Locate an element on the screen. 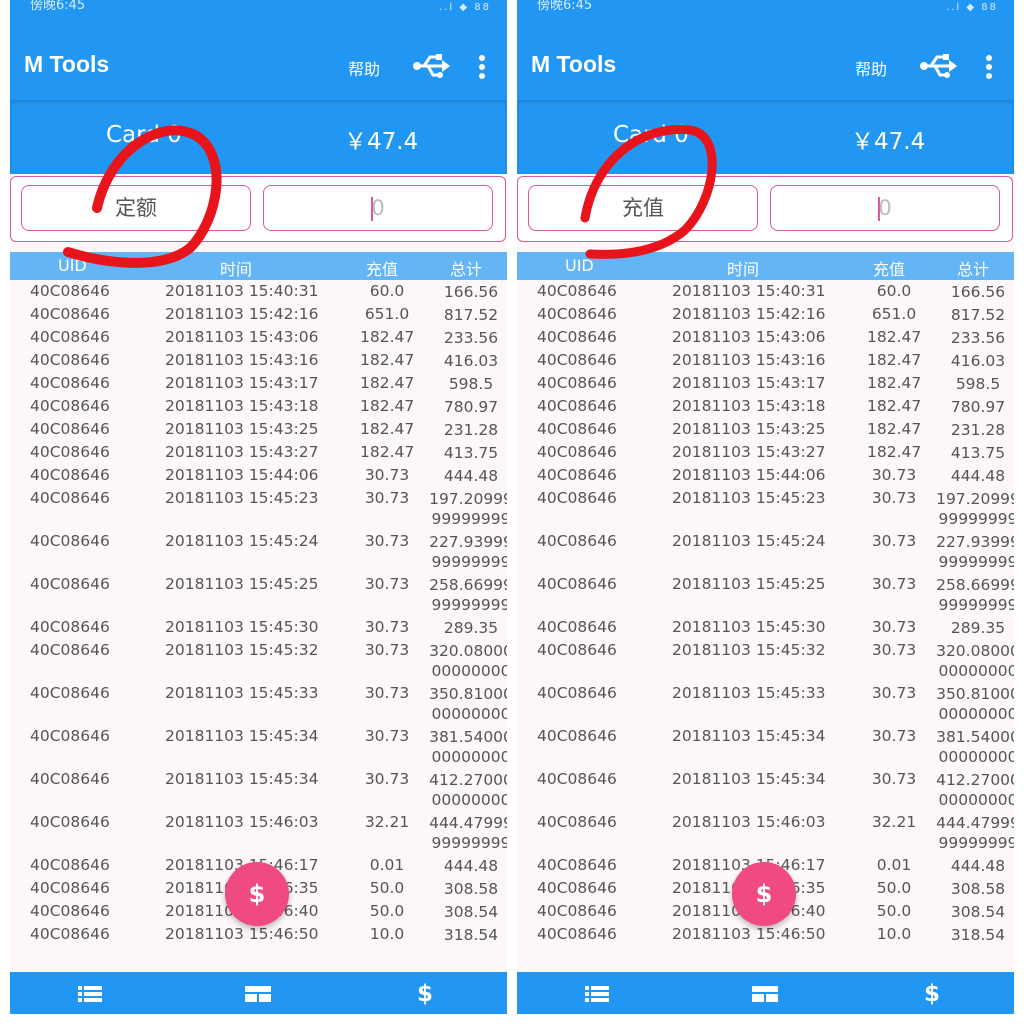 The height and width of the screenshot is (1024, 1024). cell-total: 318.54 is located at coordinates (471, 935).